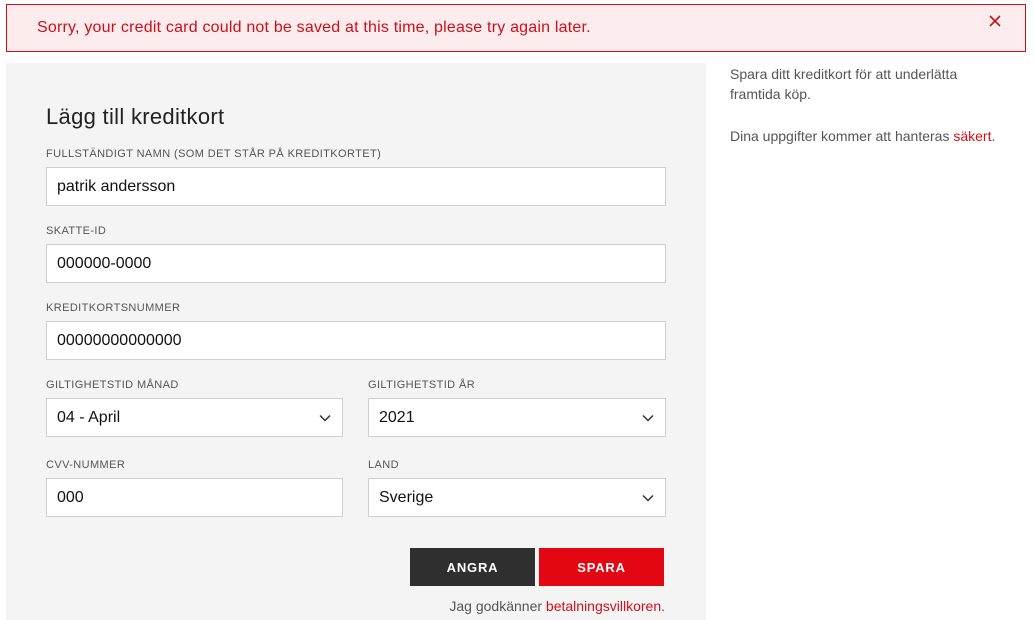 The image size is (1034, 620). What do you see at coordinates (86, 465) in the screenshot?
I see `cvv-label: CVV-NUMMER` at bounding box center [86, 465].